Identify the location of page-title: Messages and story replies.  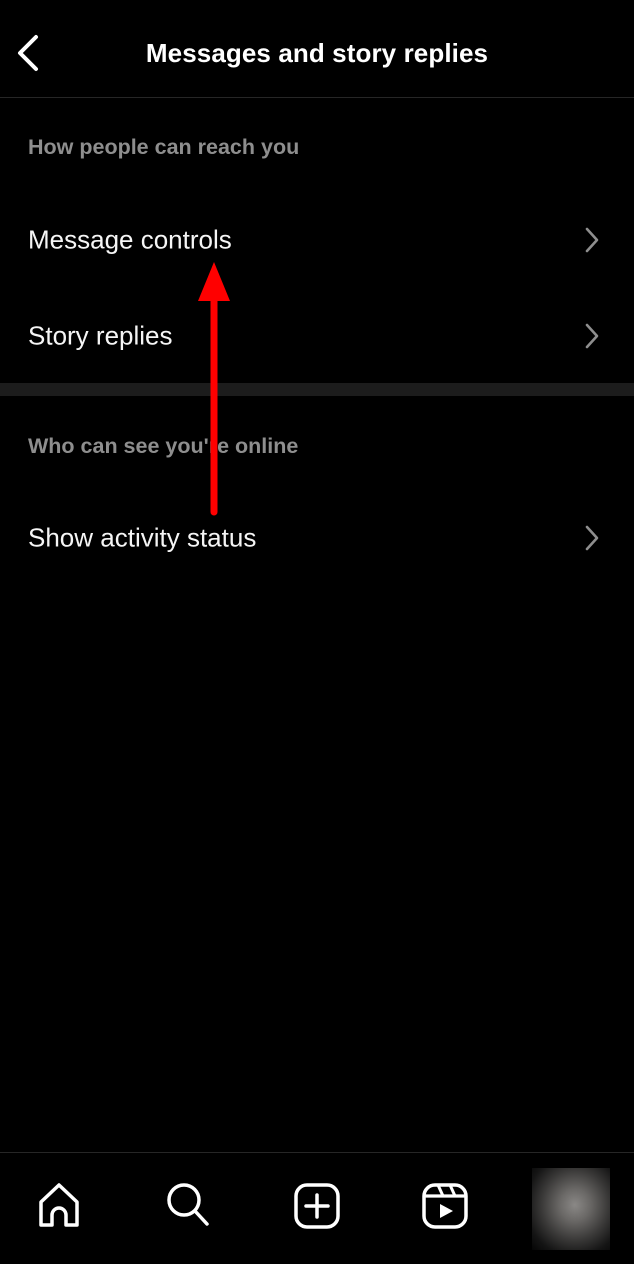
(317, 53).